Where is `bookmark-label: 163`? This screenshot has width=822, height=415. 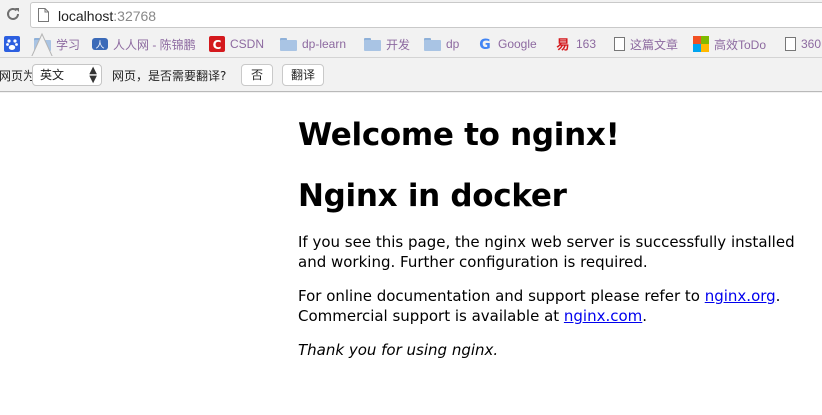 bookmark-label: 163 is located at coordinates (586, 44).